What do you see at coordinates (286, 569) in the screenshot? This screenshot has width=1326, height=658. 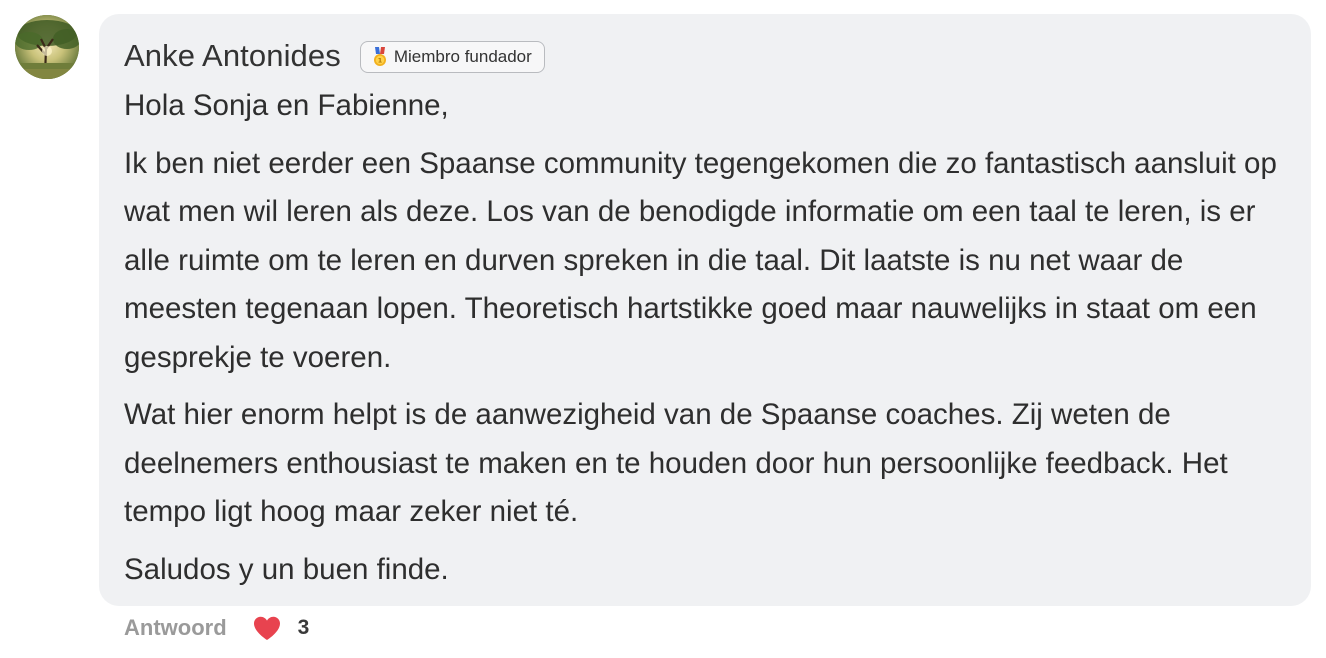 I see `comment-paragraph: Saludos y un buen finde.` at bounding box center [286, 569].